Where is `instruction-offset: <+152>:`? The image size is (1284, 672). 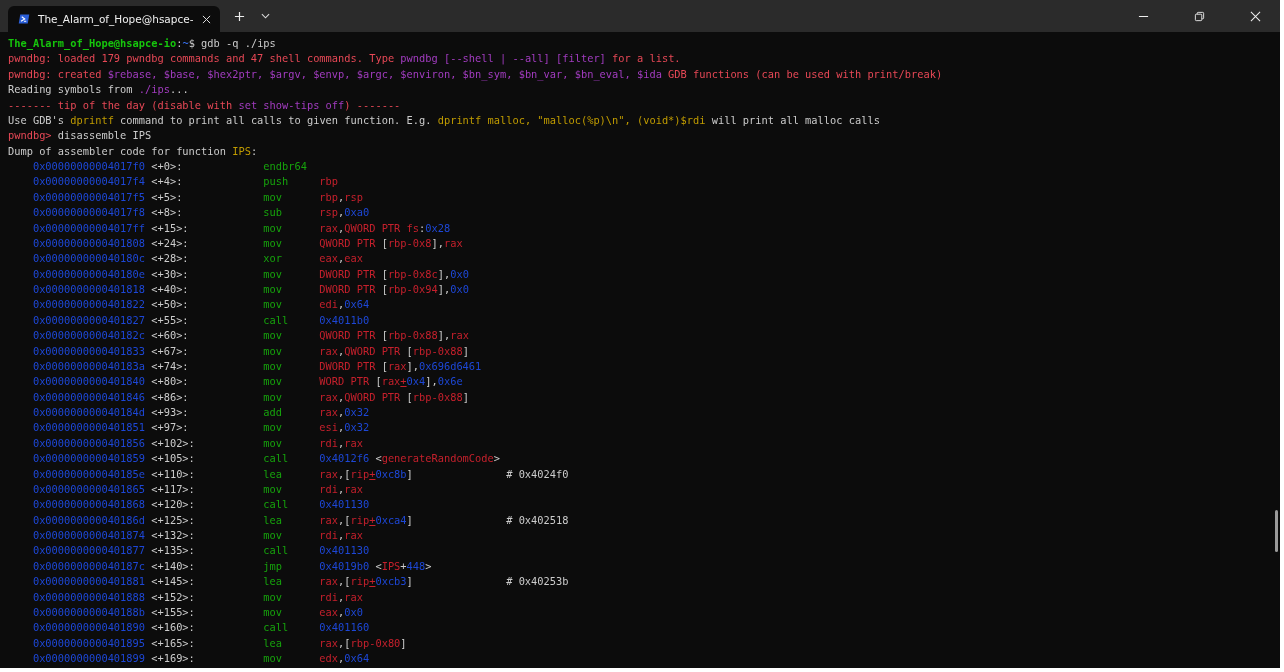 instruction-offset: <+152>: is located at coordinates (173, 596).